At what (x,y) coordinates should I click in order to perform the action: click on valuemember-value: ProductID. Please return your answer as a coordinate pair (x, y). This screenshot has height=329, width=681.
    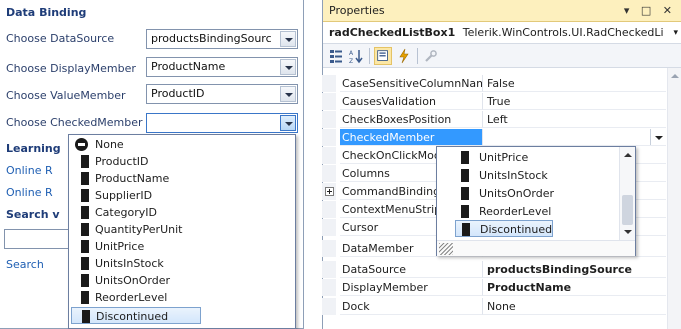
    Looking at the image, I should click on (178, 93).